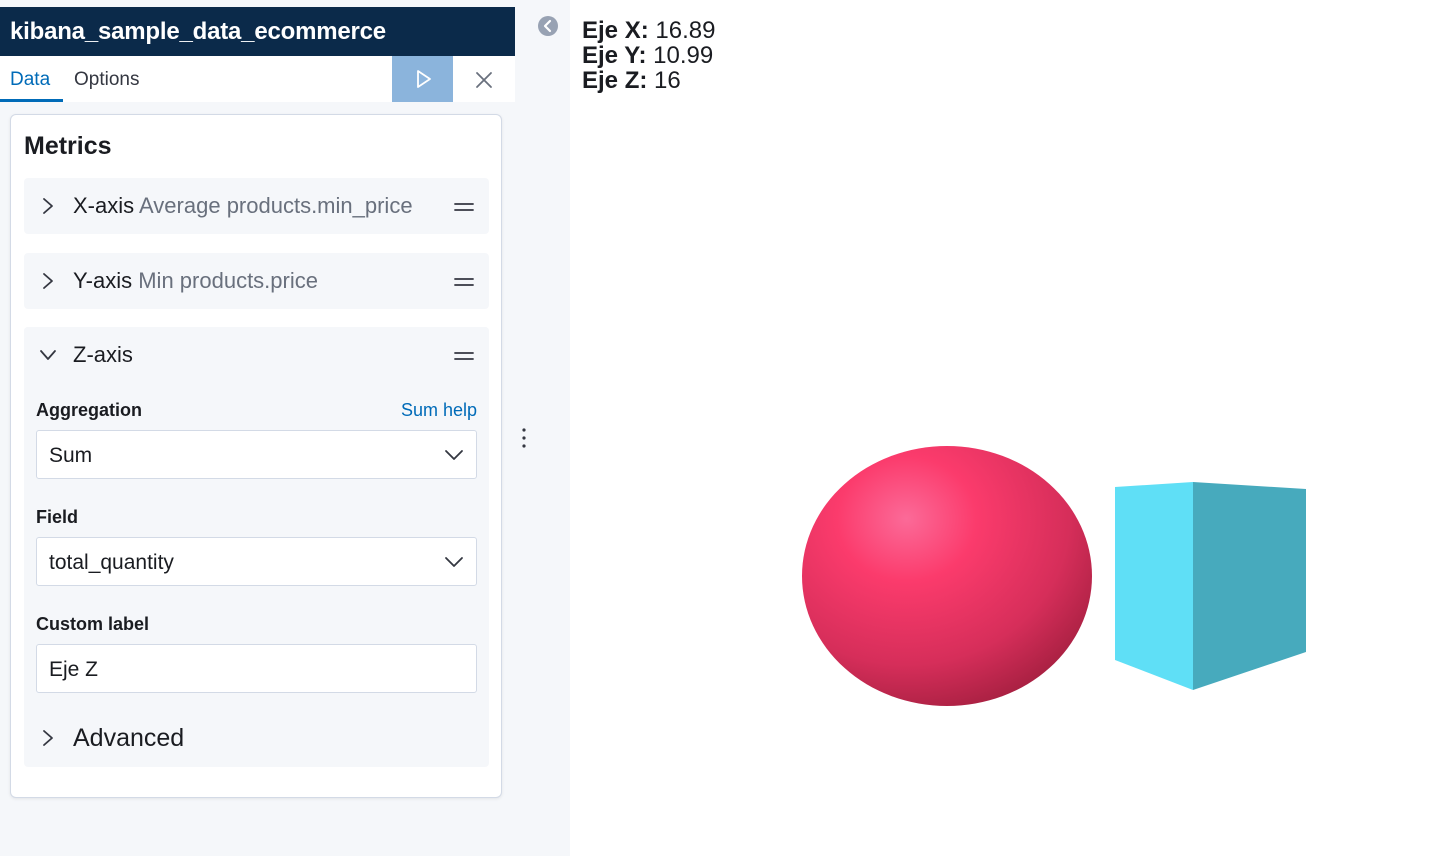 The width and height of the screenshot is (1446, 856). I want to click on close-icon, so click(484, 80).